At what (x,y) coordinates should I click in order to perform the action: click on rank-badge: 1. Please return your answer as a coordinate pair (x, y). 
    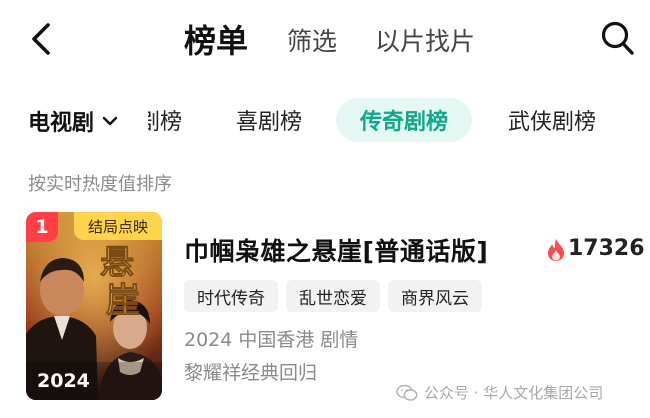
    Looking at the image, I should click on (42, 227).